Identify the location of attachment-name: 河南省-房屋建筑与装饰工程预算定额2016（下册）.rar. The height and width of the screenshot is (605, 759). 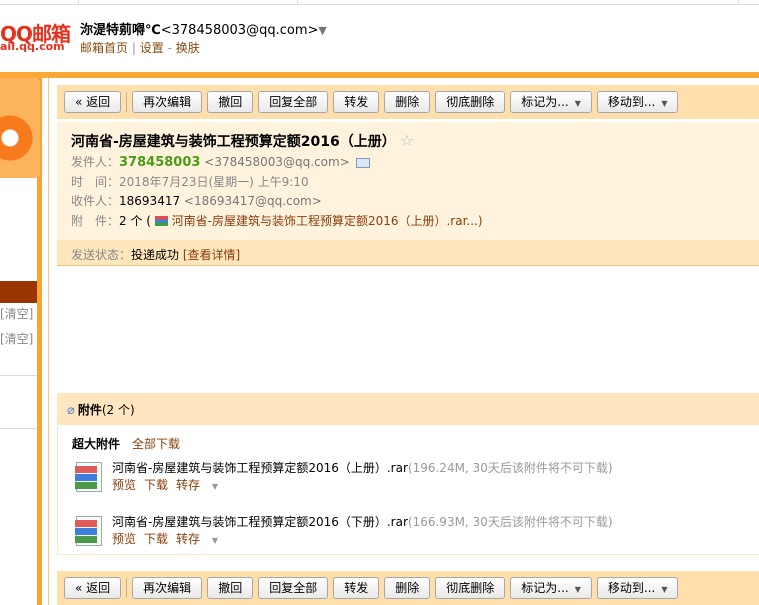
(260, 522).